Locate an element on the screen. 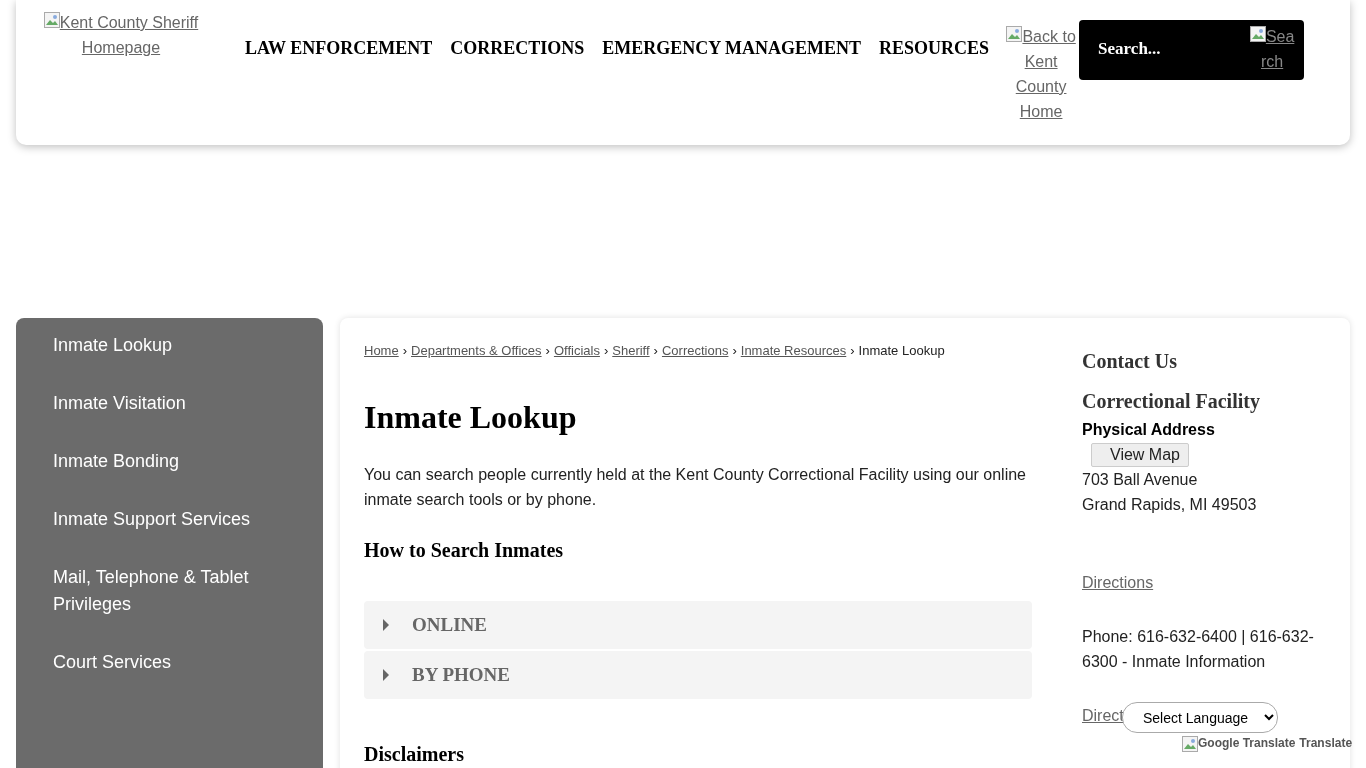  phone-text: Phone: 616-632-6400 | 616-632-6300 - Inmate Information is located at coordinates (1198, 649).